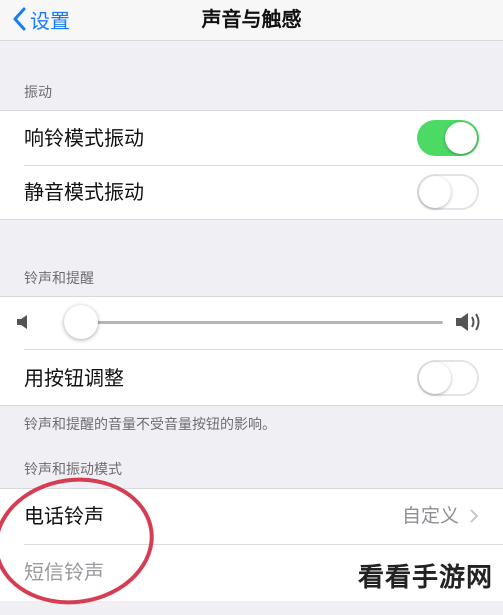 The width and height of the screenshot is (503, 615). What do you see at coordinates (430, 516) in the screenshot?
I see `ringtone-value: 自定义` at bounding box center [430, 516].